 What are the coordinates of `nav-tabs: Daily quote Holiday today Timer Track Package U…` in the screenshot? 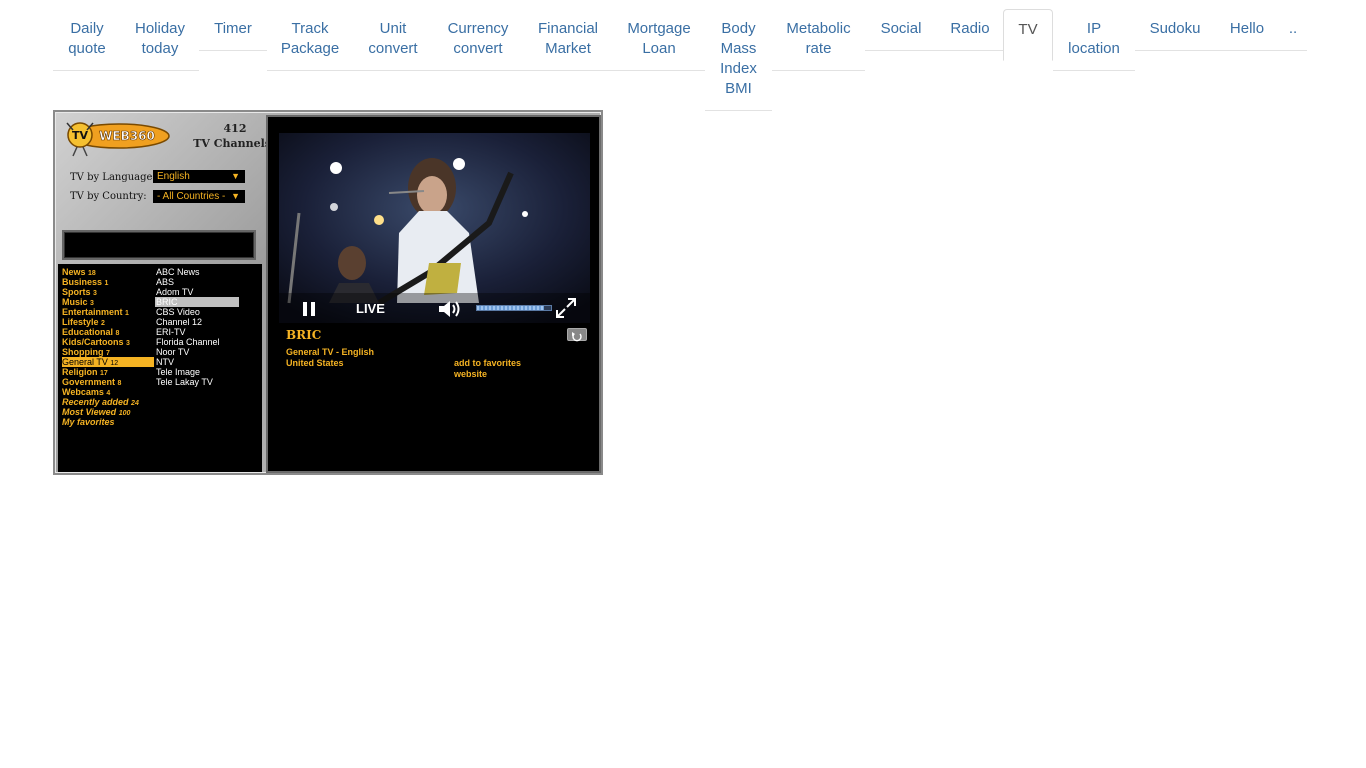 It's located at (680, 60).